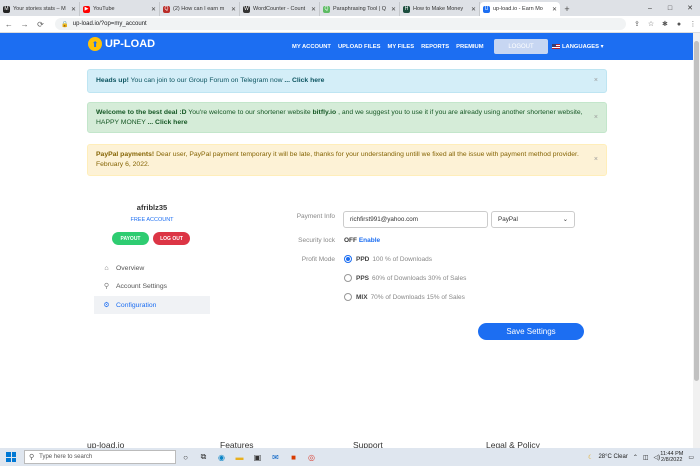  Describe the element at coordinates (567, 9) in the screenshot. I see `new-tab-icon: +` at that location.